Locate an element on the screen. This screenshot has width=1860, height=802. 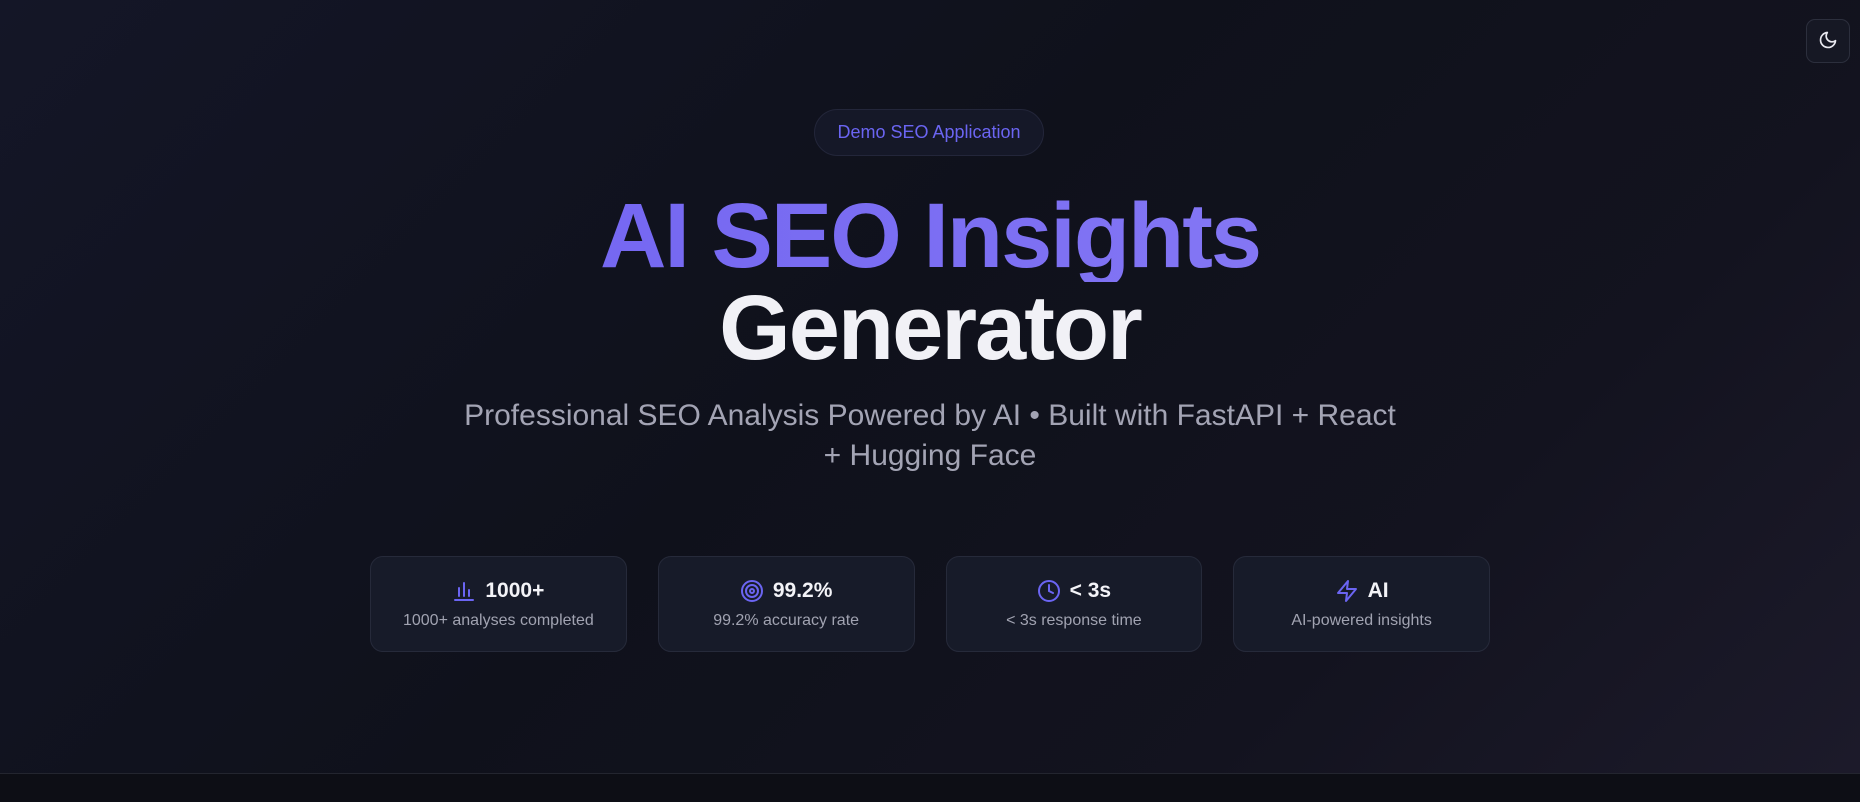
stat-label: AI-powered insights is located at coordinates (1361, 620).